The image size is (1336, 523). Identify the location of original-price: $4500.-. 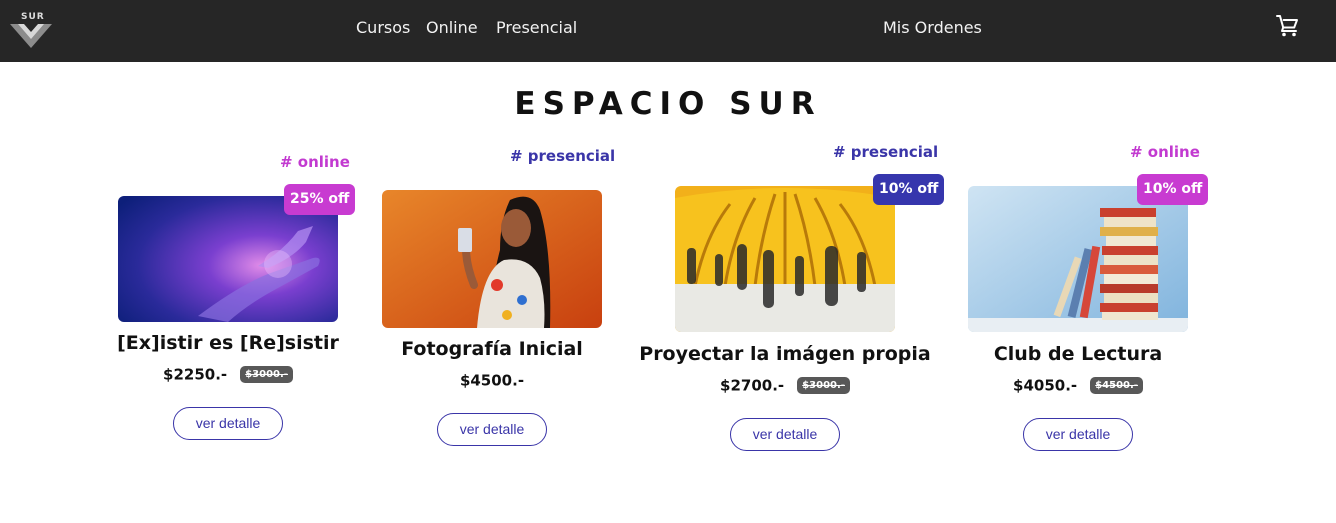
(1116, 385).